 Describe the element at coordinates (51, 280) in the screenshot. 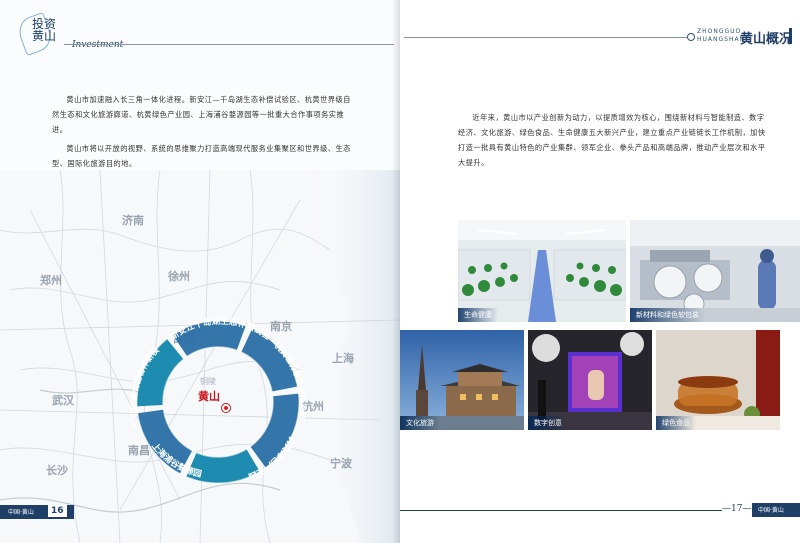

I see `map-label-zhengzhou: 郑州` at that location.